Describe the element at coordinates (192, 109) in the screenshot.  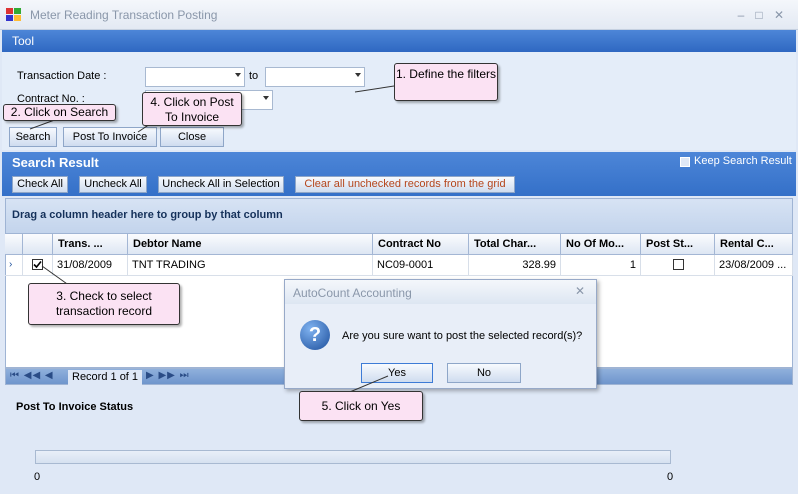
I see `callout-click-post: 4. Click on Post To Invoice` at that location.